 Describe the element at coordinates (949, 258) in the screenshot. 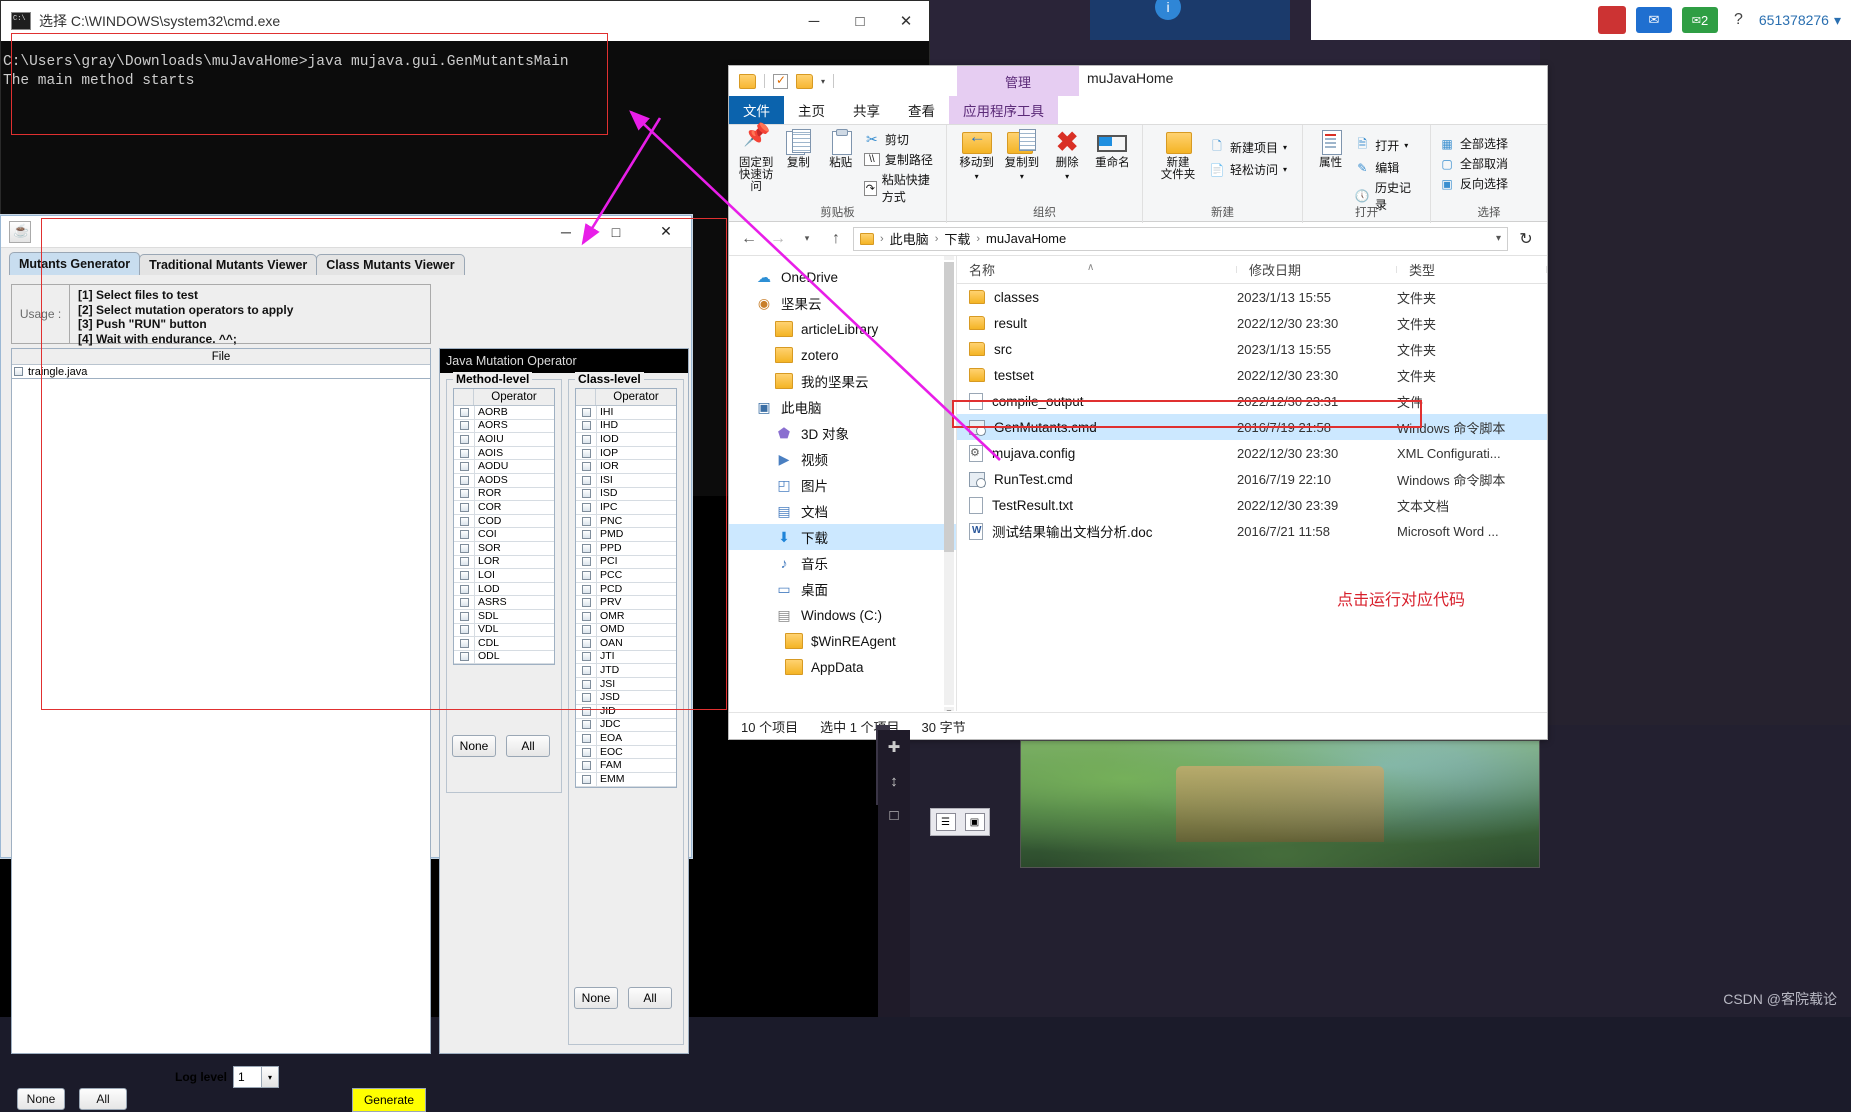

I see `scroll-up-icon: ▲` at that location.